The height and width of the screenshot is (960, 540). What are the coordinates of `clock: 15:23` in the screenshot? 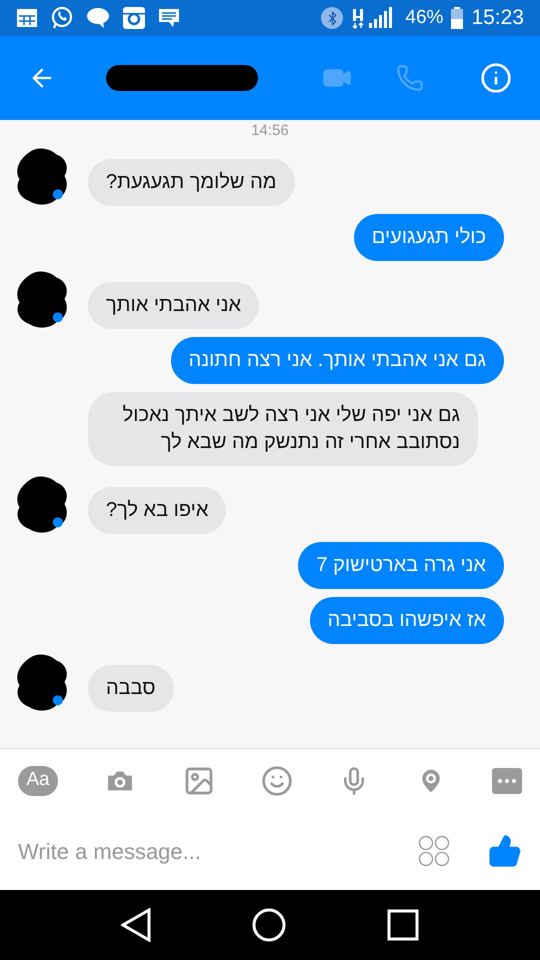 It's located at (497, 18).